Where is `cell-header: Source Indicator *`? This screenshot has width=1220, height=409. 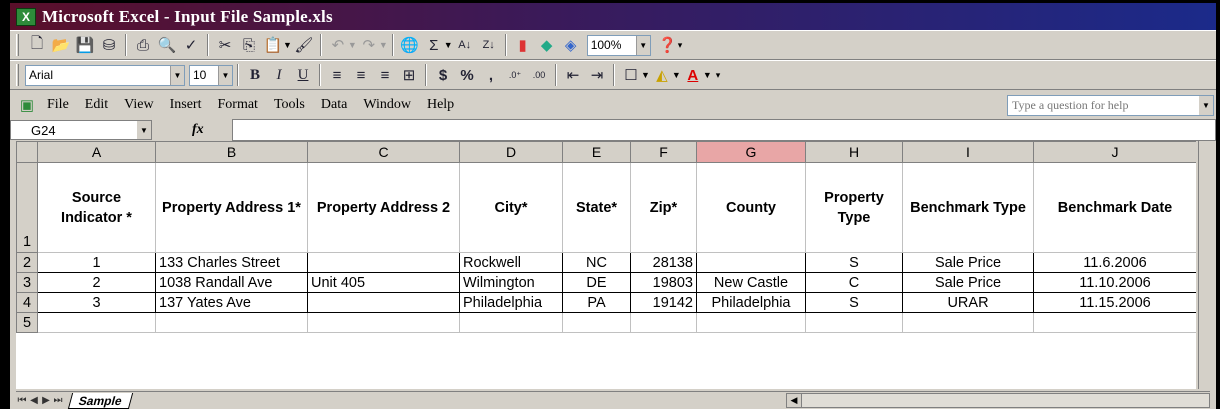 cell-header: Source Indicator * is located at coordinates (96, 207).